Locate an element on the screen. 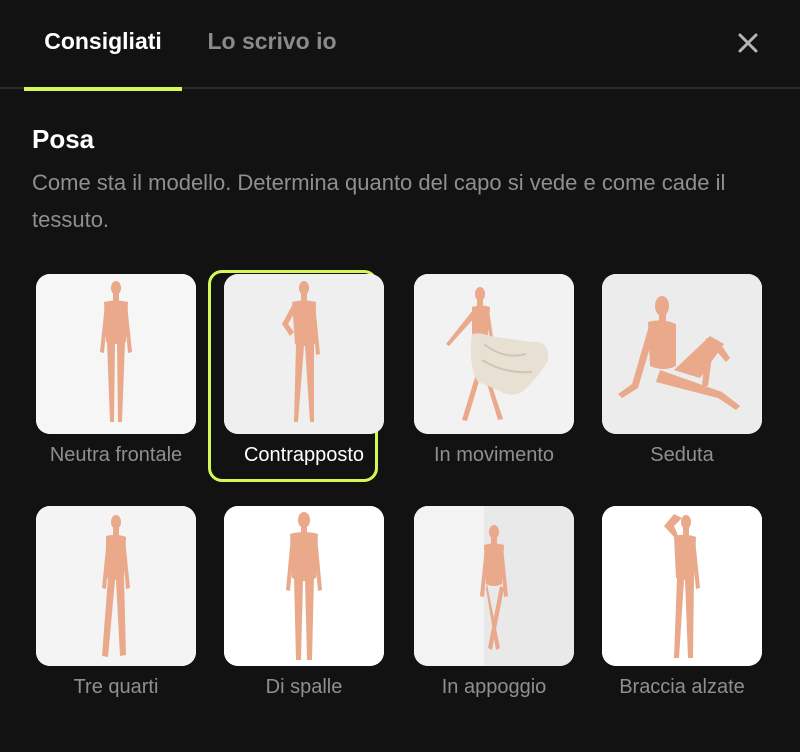 This screenshot has width=800, height=752. pose-option-neutra-frontale: Neutra frontale is located at coordinates (116, 380).